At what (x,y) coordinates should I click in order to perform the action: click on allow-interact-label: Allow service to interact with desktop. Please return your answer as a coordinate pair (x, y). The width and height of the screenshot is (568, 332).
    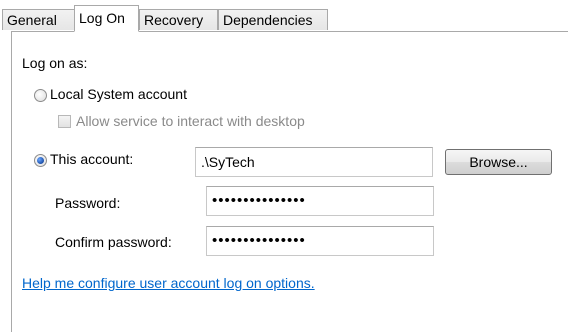
    Looking at the image, I should click on (190, 121).